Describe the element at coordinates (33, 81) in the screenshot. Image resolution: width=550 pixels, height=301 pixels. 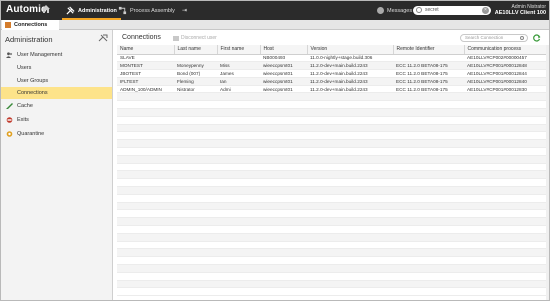
I see `sidebar-item-label: User Groups` at that location.